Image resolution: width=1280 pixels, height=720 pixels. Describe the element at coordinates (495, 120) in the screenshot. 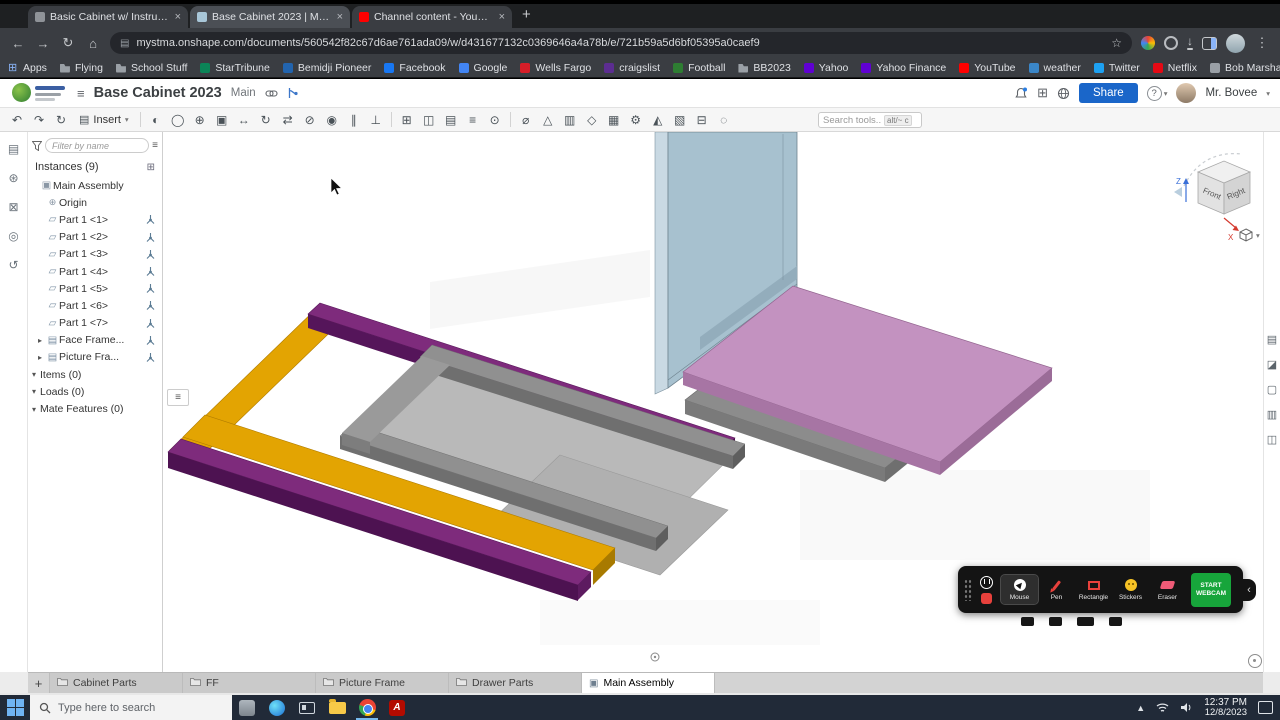

I see `toolbar-icon: ⊙` at that location.